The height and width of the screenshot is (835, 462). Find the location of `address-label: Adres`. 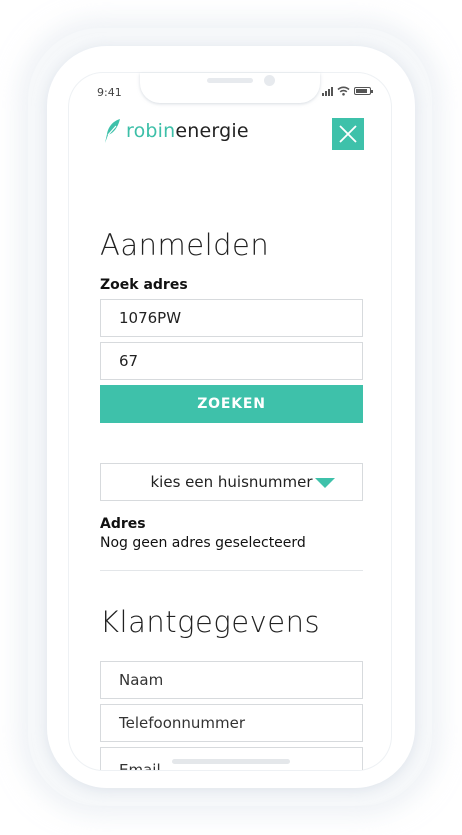

address-label: Adres is located at coordinates (123, 524).